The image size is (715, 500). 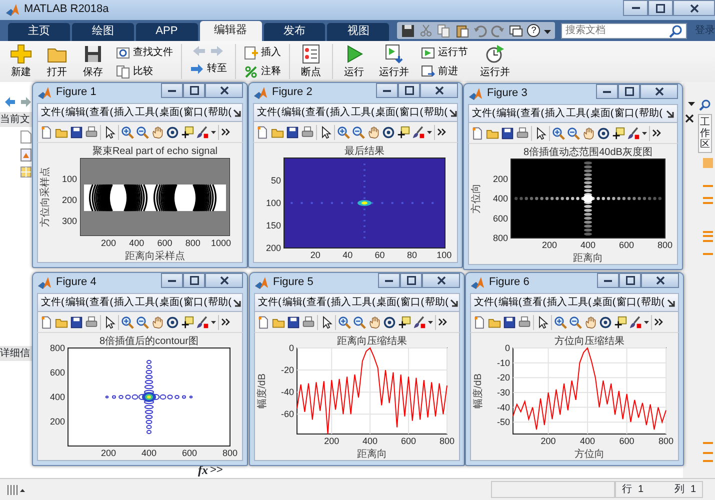 What do you see at coordinates (315, 255) in the screenshot?
I see `tick-label: 20` at bounding box center [315, 255].